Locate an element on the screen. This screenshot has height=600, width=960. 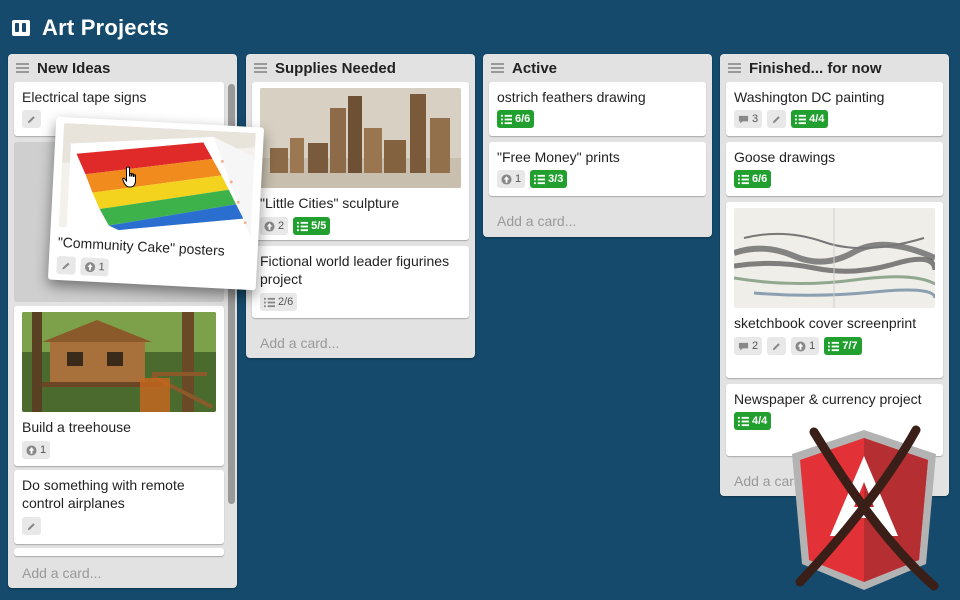
card-free-money-prints: "Free Money" prints 1 3/3 is located at coordinates (597, 169).